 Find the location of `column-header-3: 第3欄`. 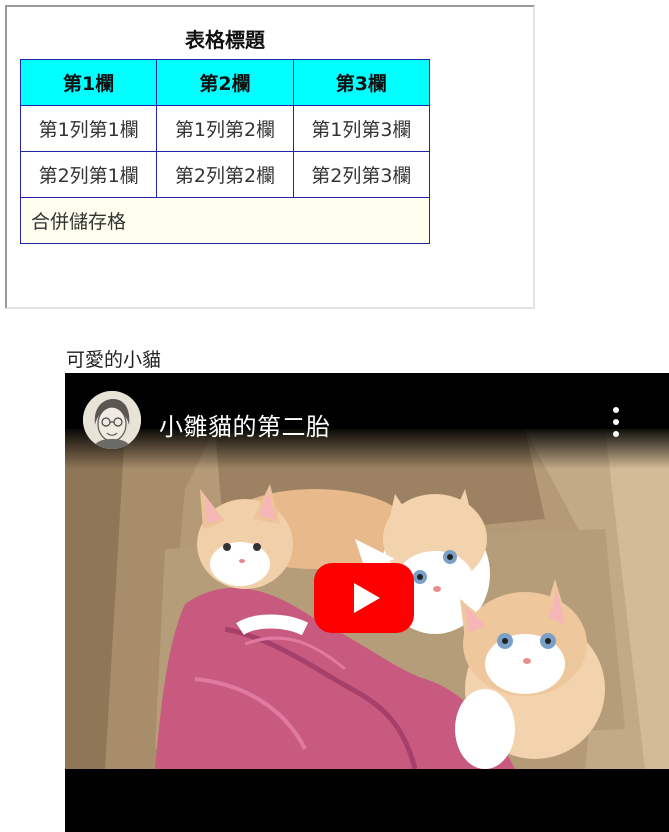

column-header-3: 第3欄 is located at coordinates (361, 82).